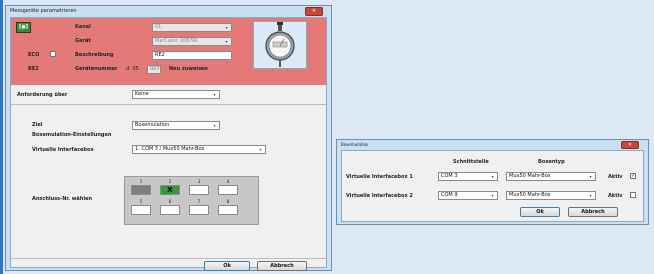 The image size is (654, 274). Describe the element at coordinates (199, 201) in the screenshot. I see `slot-number: 7` at that location.